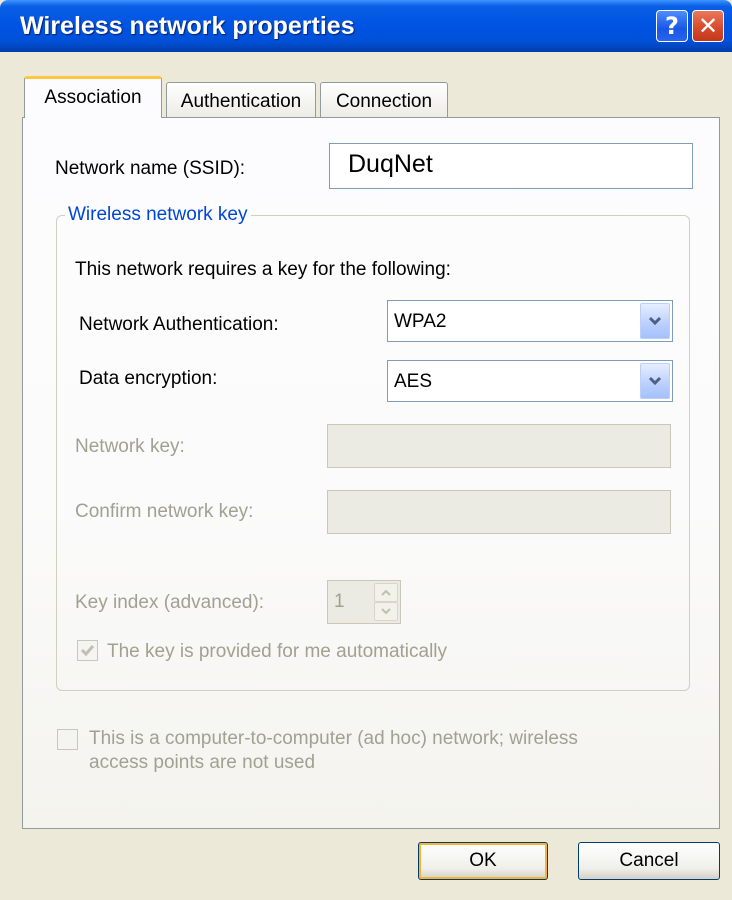  I want to click on cancel-button-label: Cancel, so click(649, 860).